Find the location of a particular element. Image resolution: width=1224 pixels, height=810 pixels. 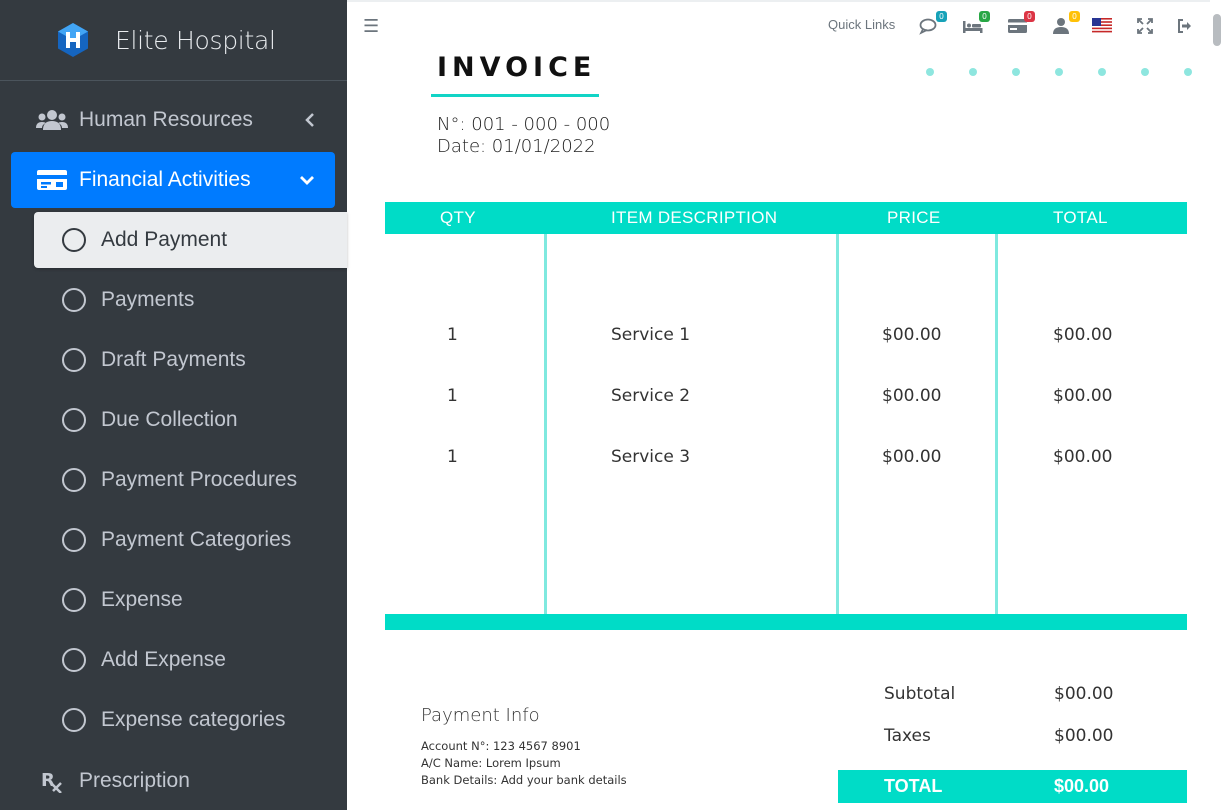

fullscreen-icon is located at coordinates (1150, 25).